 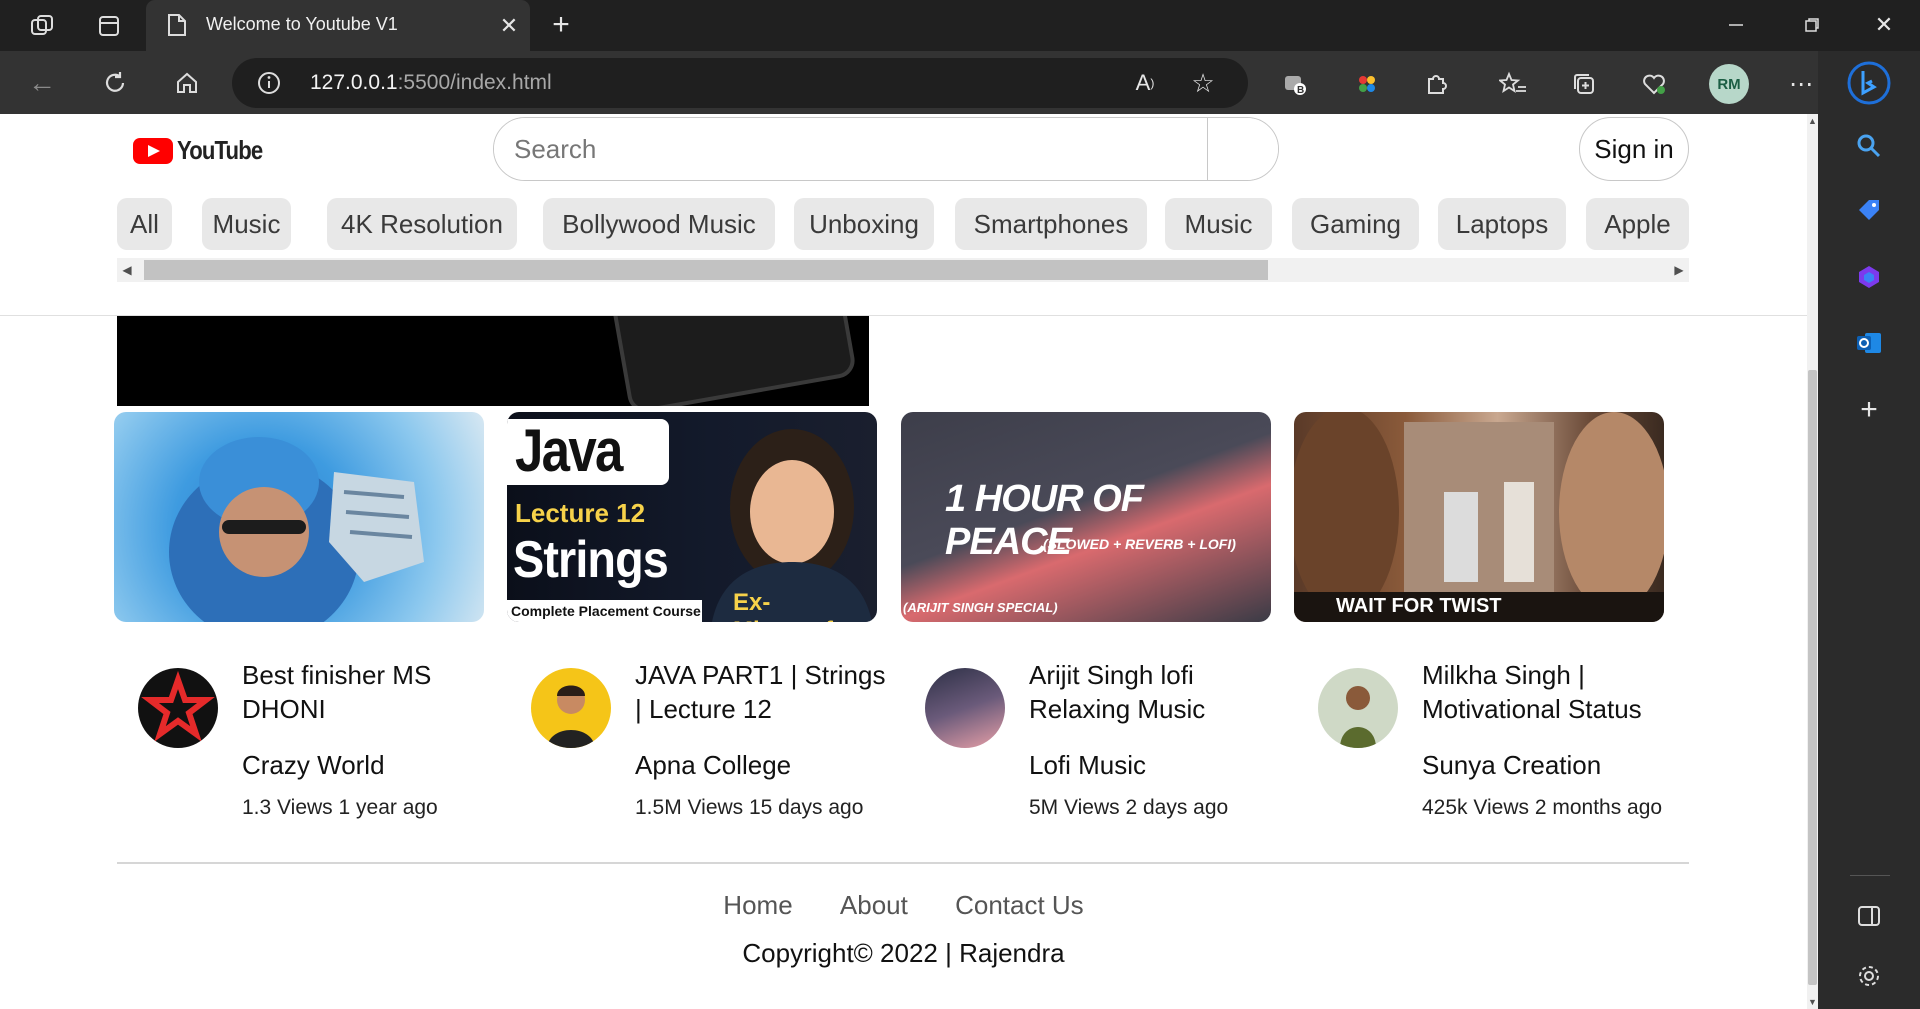 What do you see at coordinates (762, 692) in the screenshot?
I see `video-title: JAVA PART1 | Strings | Lecture 12` at bounding box center [762, 692].